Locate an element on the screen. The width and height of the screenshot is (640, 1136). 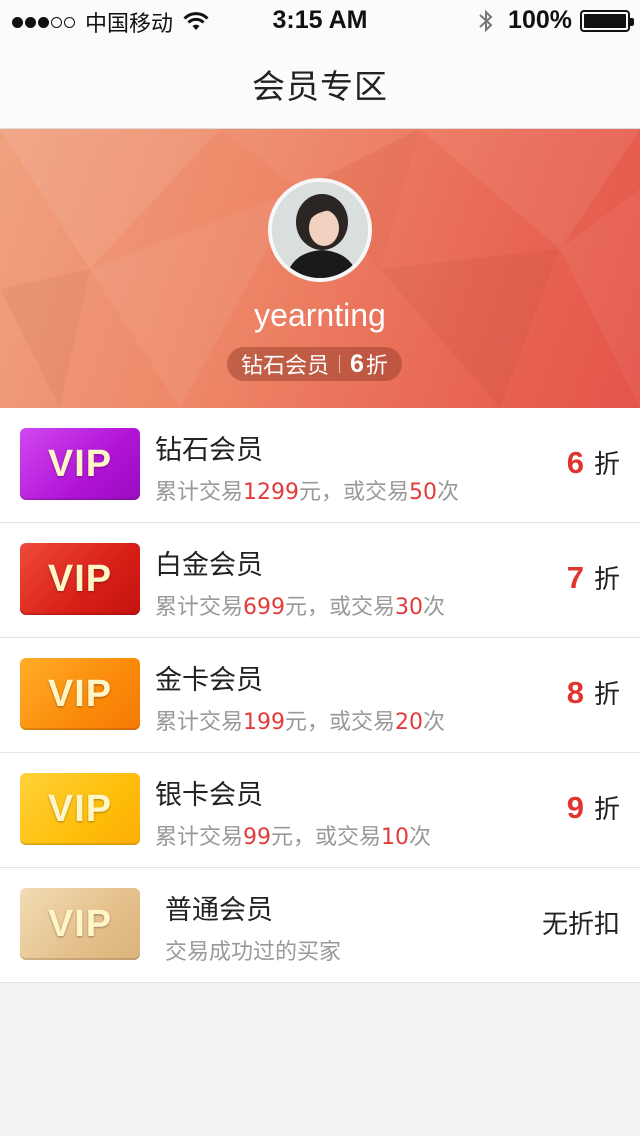
tier-row-silver: VIP 银卡会员 累计交易99元，或交易10次 9 折 is located at coordinates (320, 810).